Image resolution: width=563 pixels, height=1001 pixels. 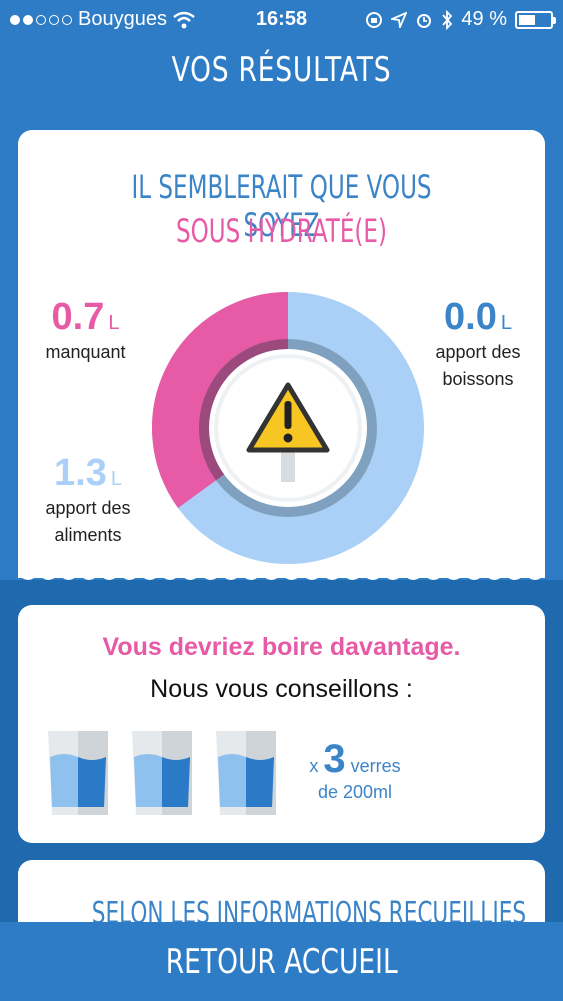 What do you see at coordinates (460, 19) in the screenshot?
I see `status-right: 49 %` at bounding box center [460, 19].